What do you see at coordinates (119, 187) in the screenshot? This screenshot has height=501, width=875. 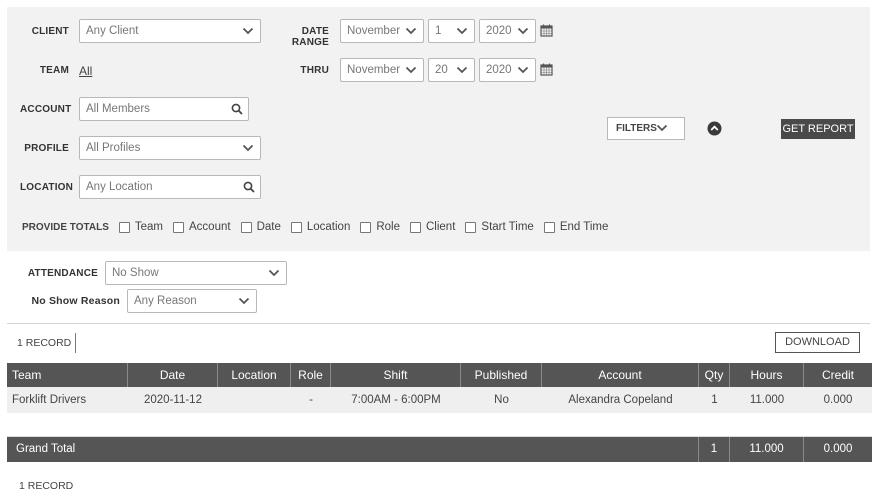 I see `location-search-placeholder: Any Location` at bounding box center [119, 187].